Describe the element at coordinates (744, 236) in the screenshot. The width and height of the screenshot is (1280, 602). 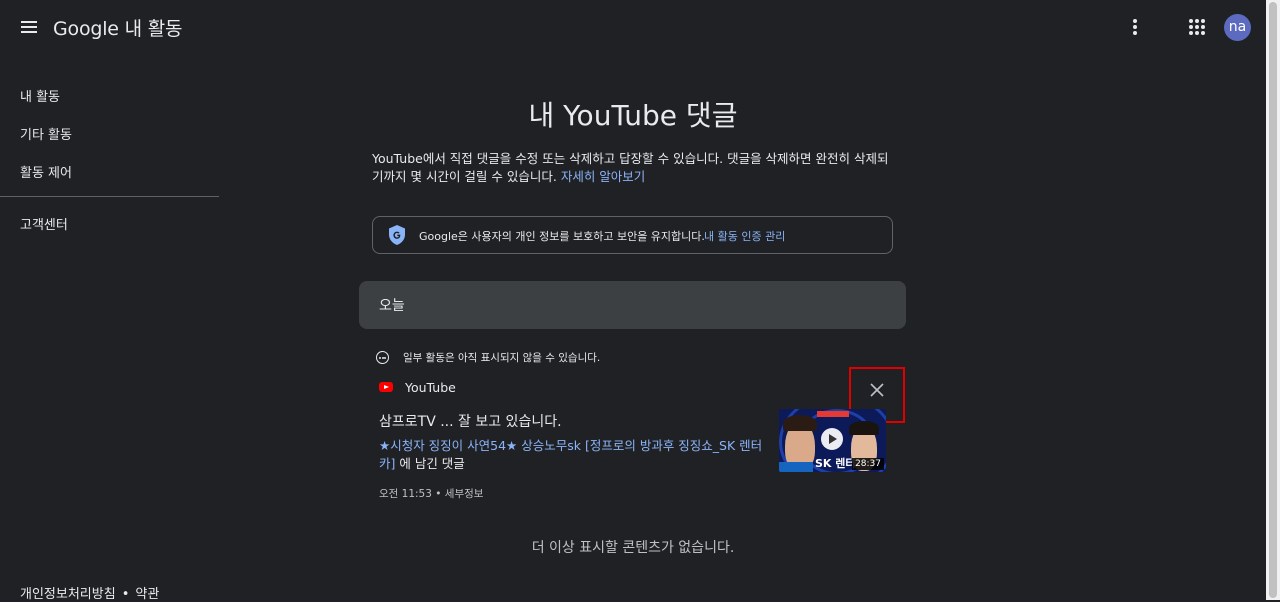
I see `manage-verification-link: 내 활동 인증 관리` at that location.